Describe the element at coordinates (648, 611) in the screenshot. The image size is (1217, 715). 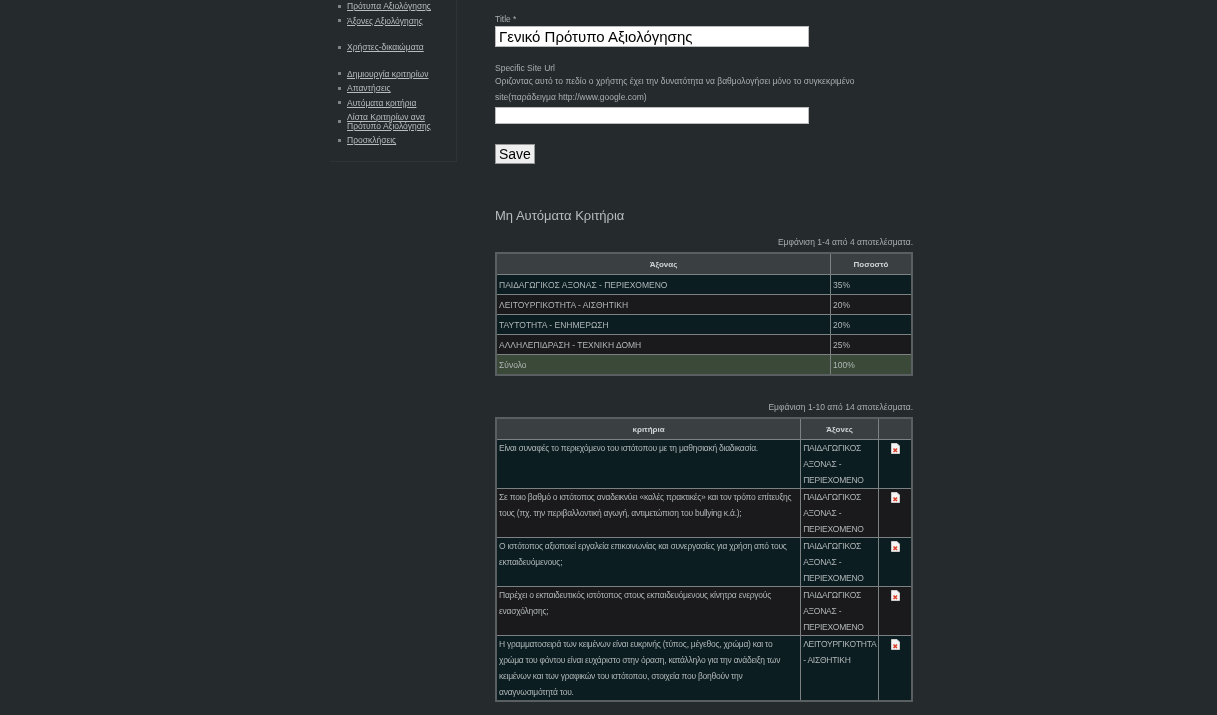
I see `table-cell: Παρέχει ο εκπαιδευτικός ιστότοπος στους εκπαιδευόμενους κίνητρα ενεργούς ενασχόλησης;` at that location.